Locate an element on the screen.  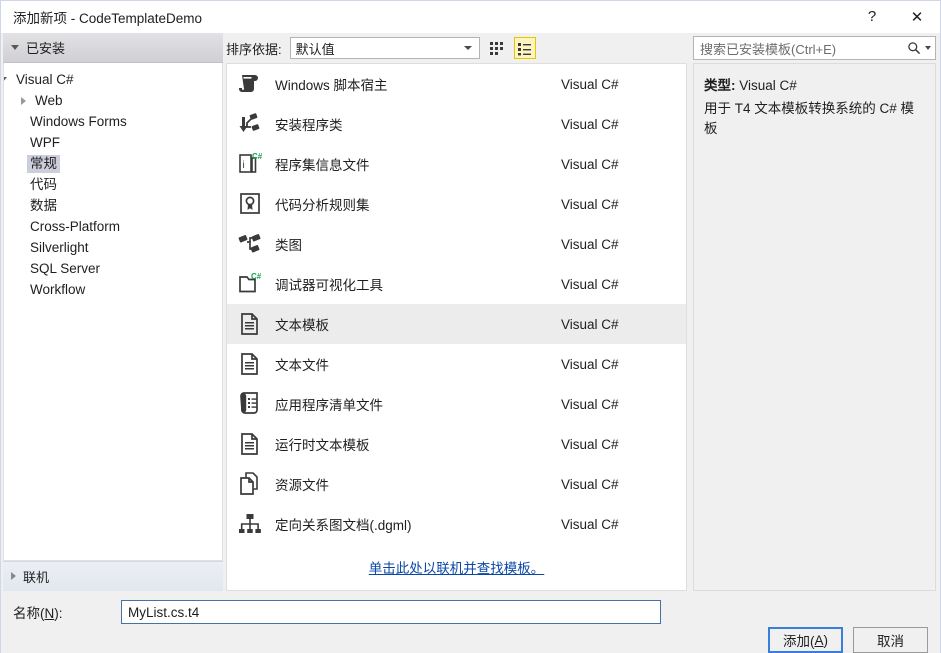
sort-by-label: 排序依据: is located at coordinates (254, 49).